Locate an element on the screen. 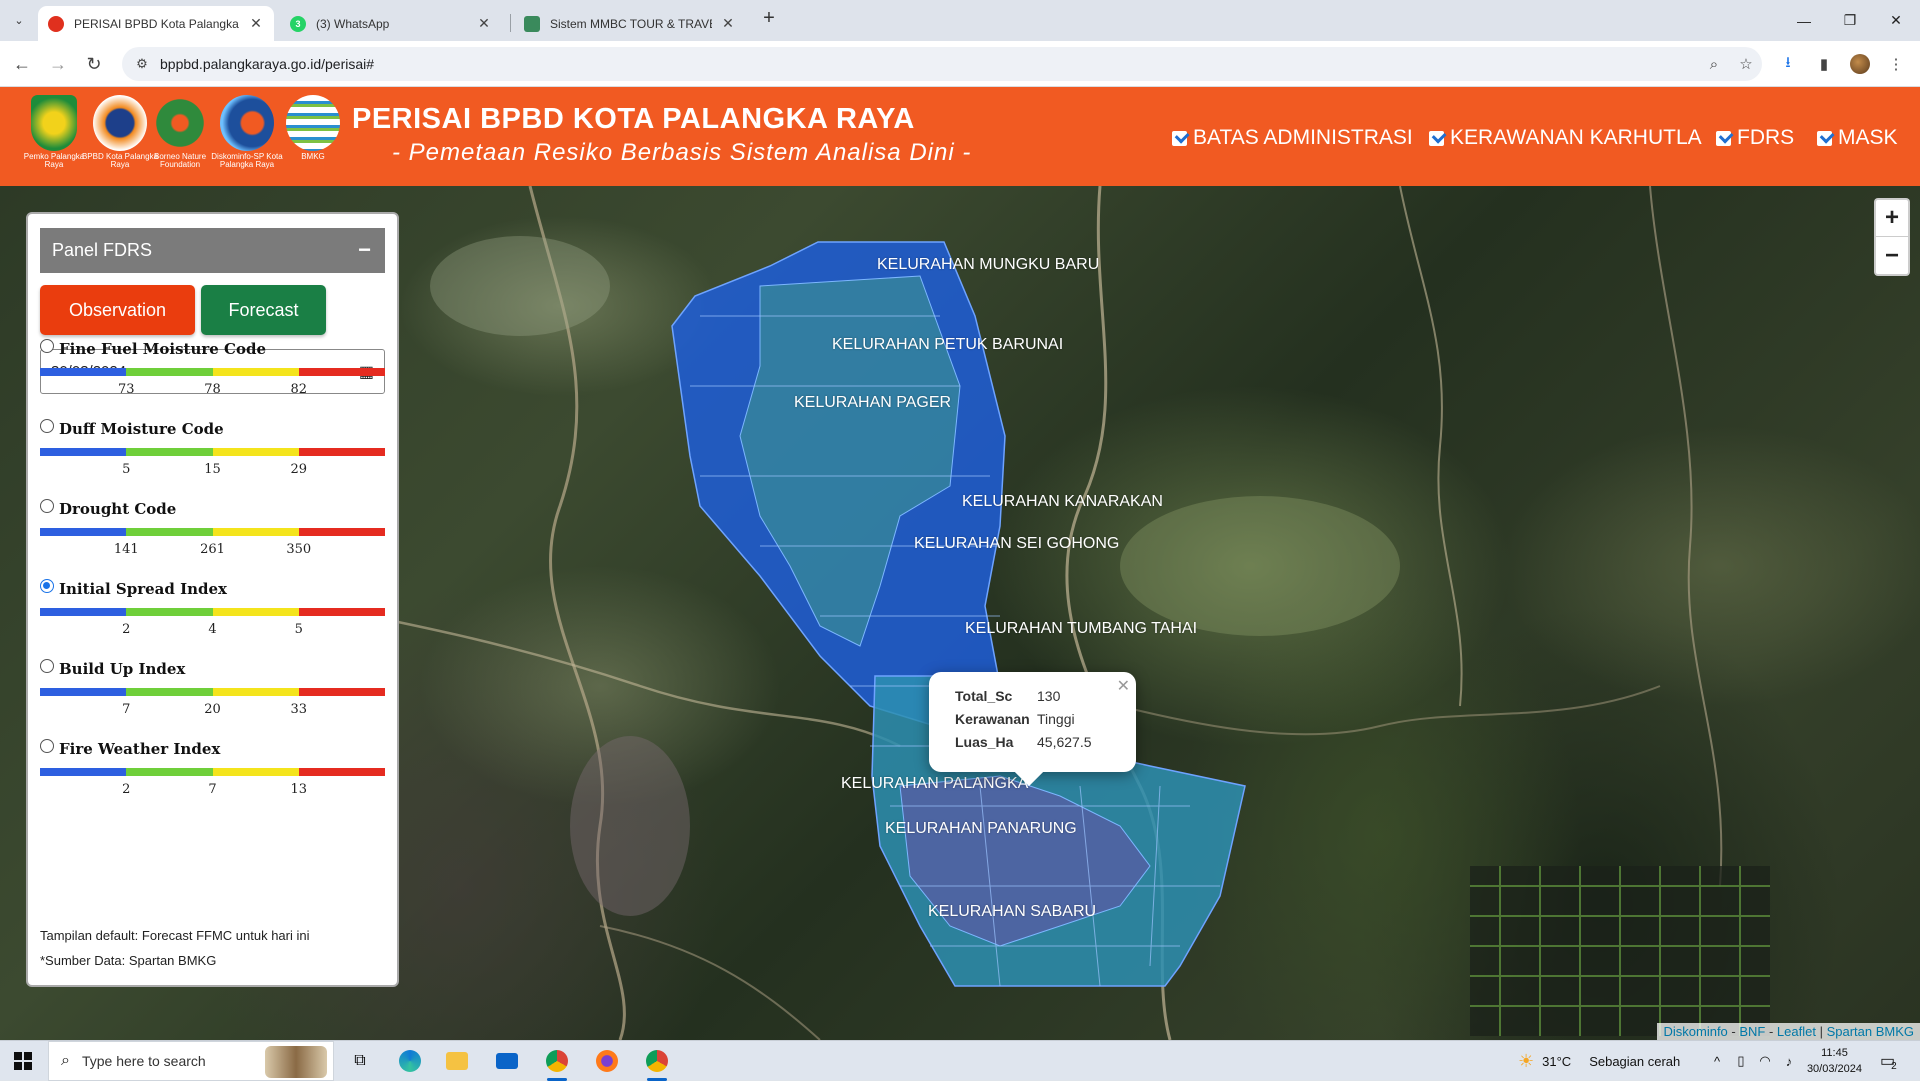 This screenshot has width=1920, height=1081. index-title-row: Fire Weather Index is located at coordinates (212, 749).